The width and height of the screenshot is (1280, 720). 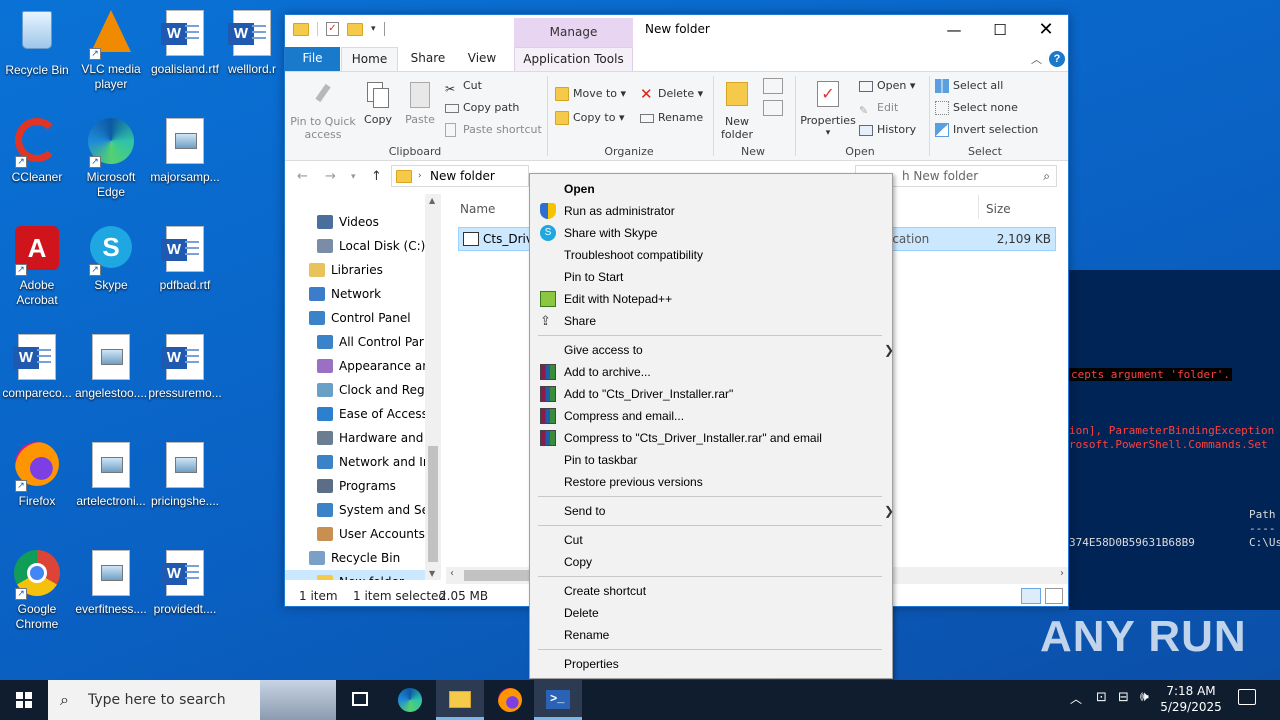 What do you see at coordinates (1144, 697) in the screenshot?
I see `volume-icon: 🕪` at bounding box center [1144, 697].